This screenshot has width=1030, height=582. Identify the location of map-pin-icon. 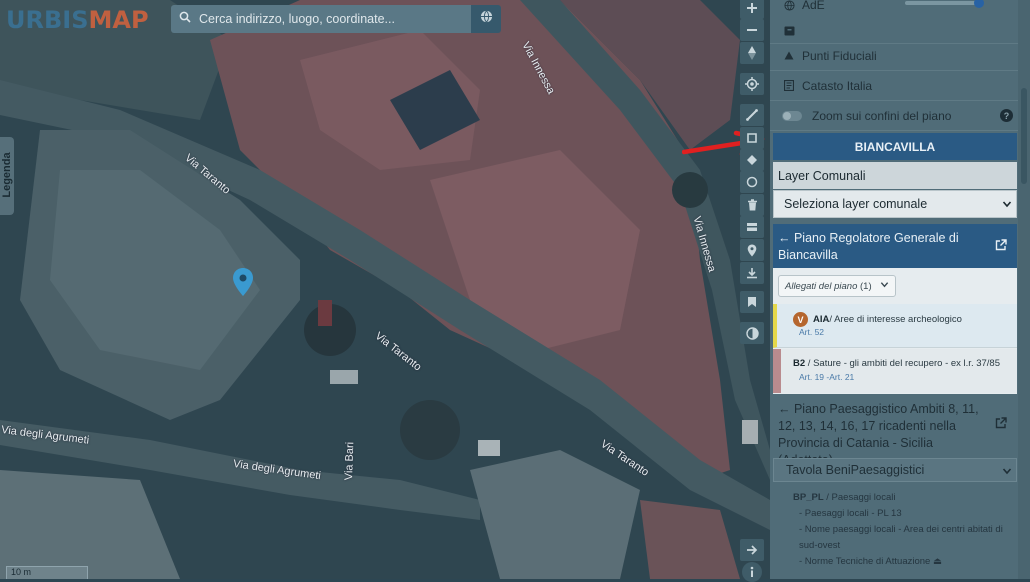
(752, 250).